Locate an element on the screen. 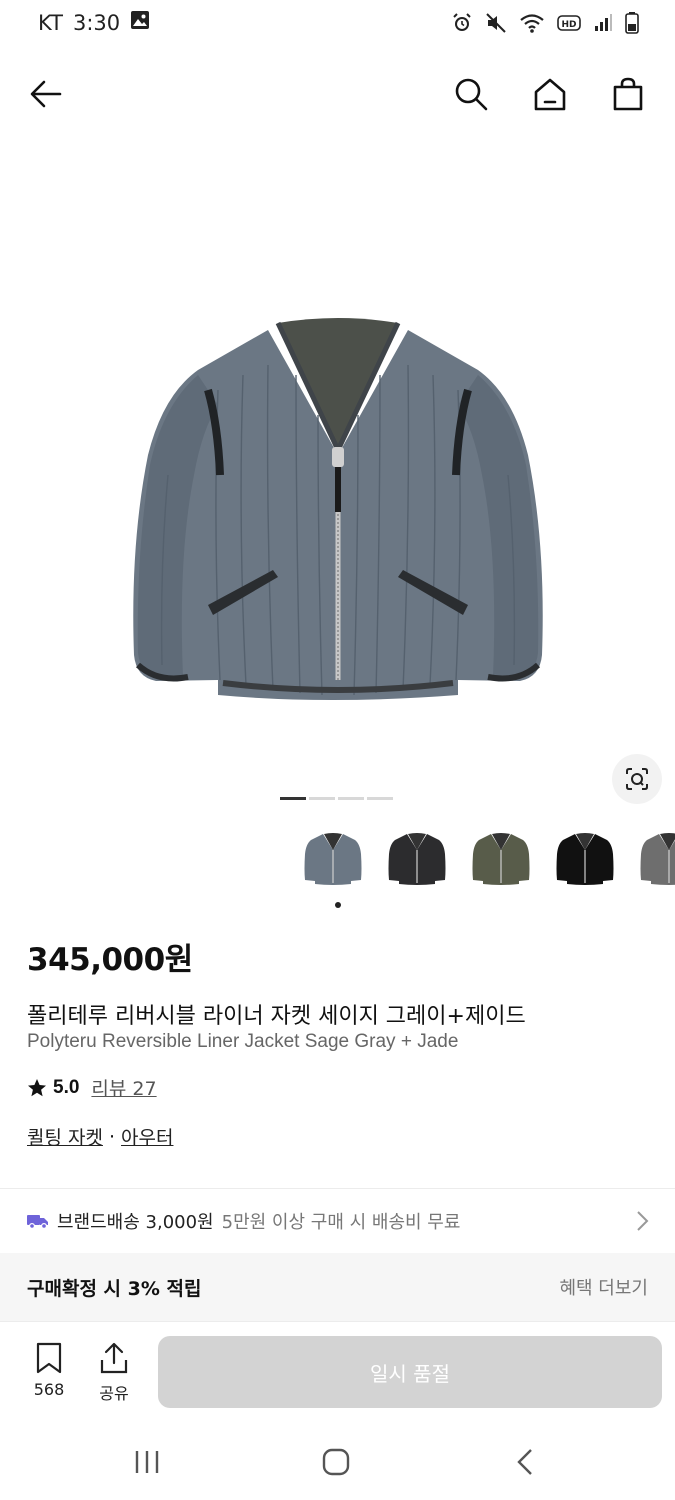 Image resolution: width=675 pixels, height=1500 pixels. color-thumb-sage-gray is located at coordinates (333, 858).